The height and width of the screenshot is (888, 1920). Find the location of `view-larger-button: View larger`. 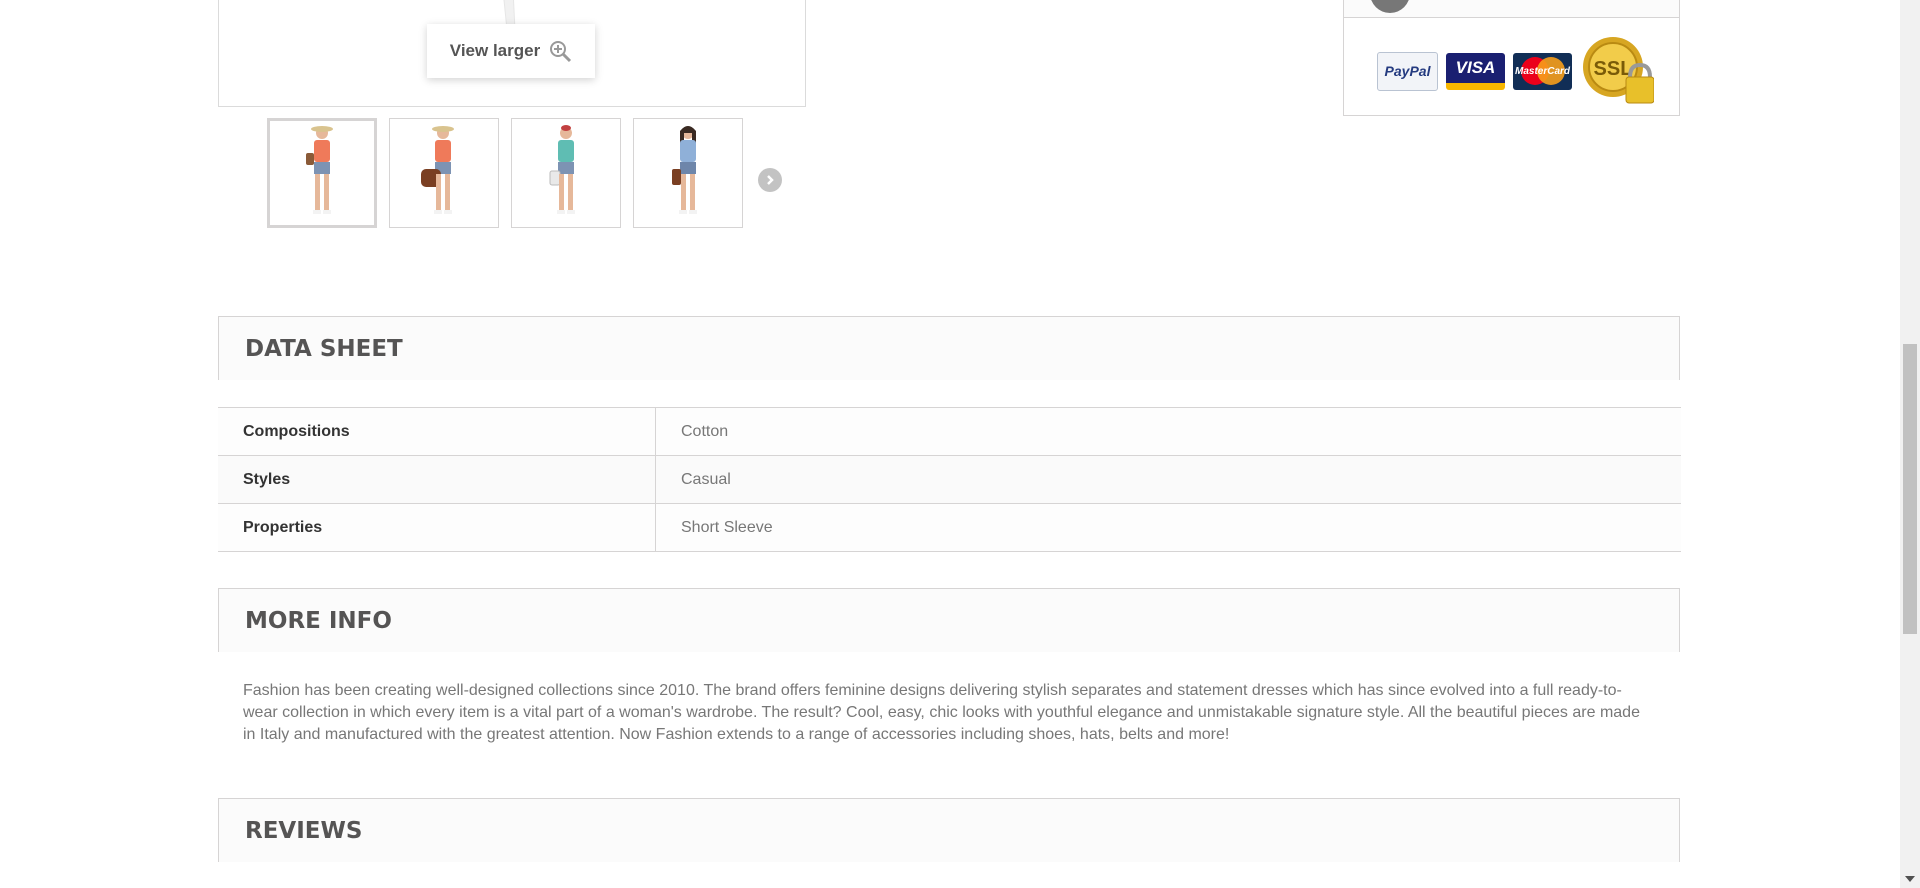

view-larger-button: View larger is located at coordinates (511, 51).